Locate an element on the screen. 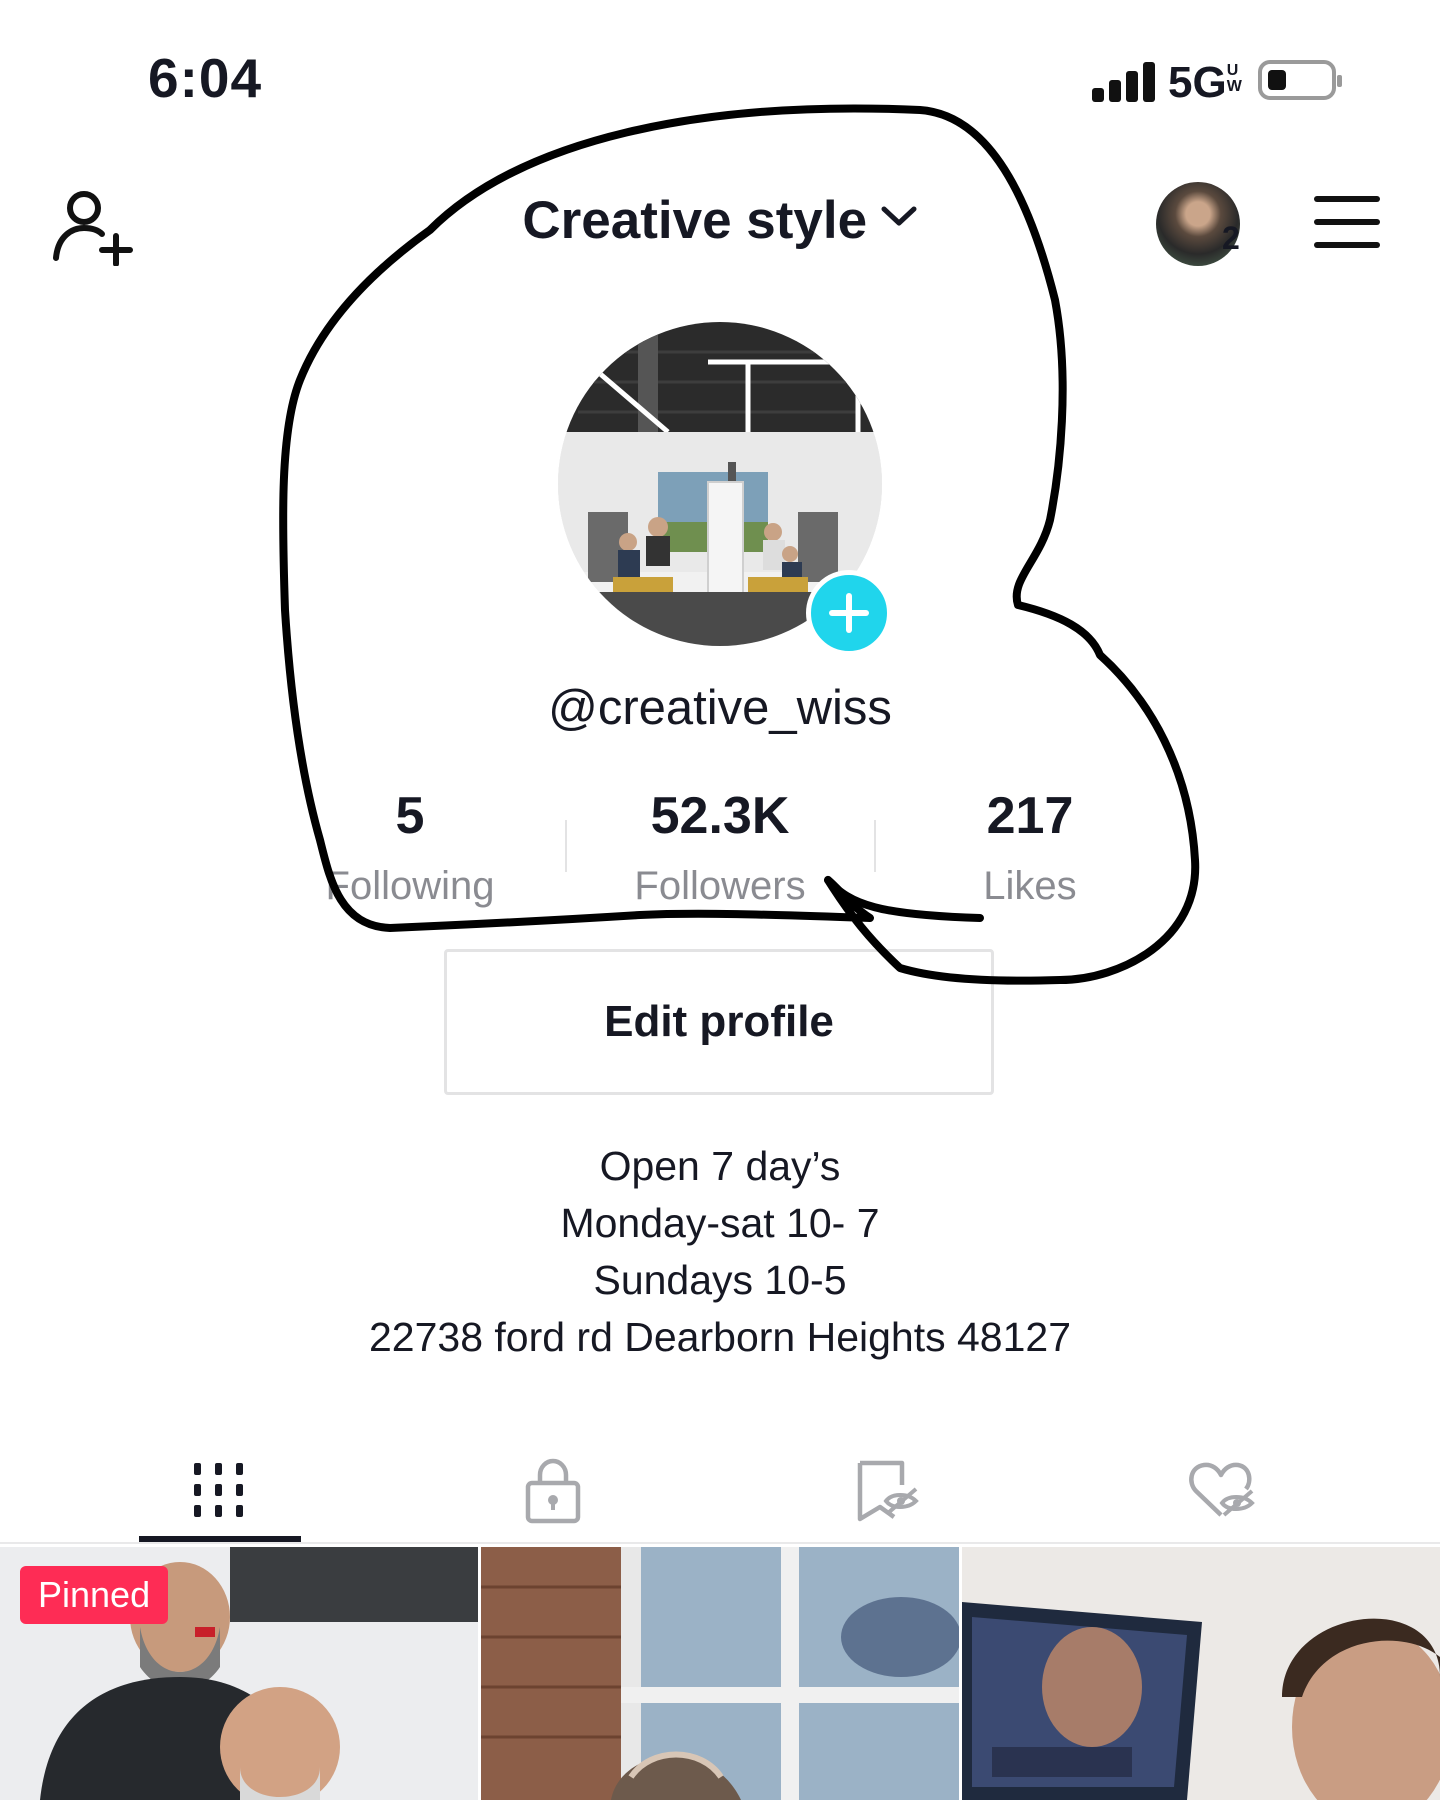  tab-divider is located at coordinates (720, 1543).